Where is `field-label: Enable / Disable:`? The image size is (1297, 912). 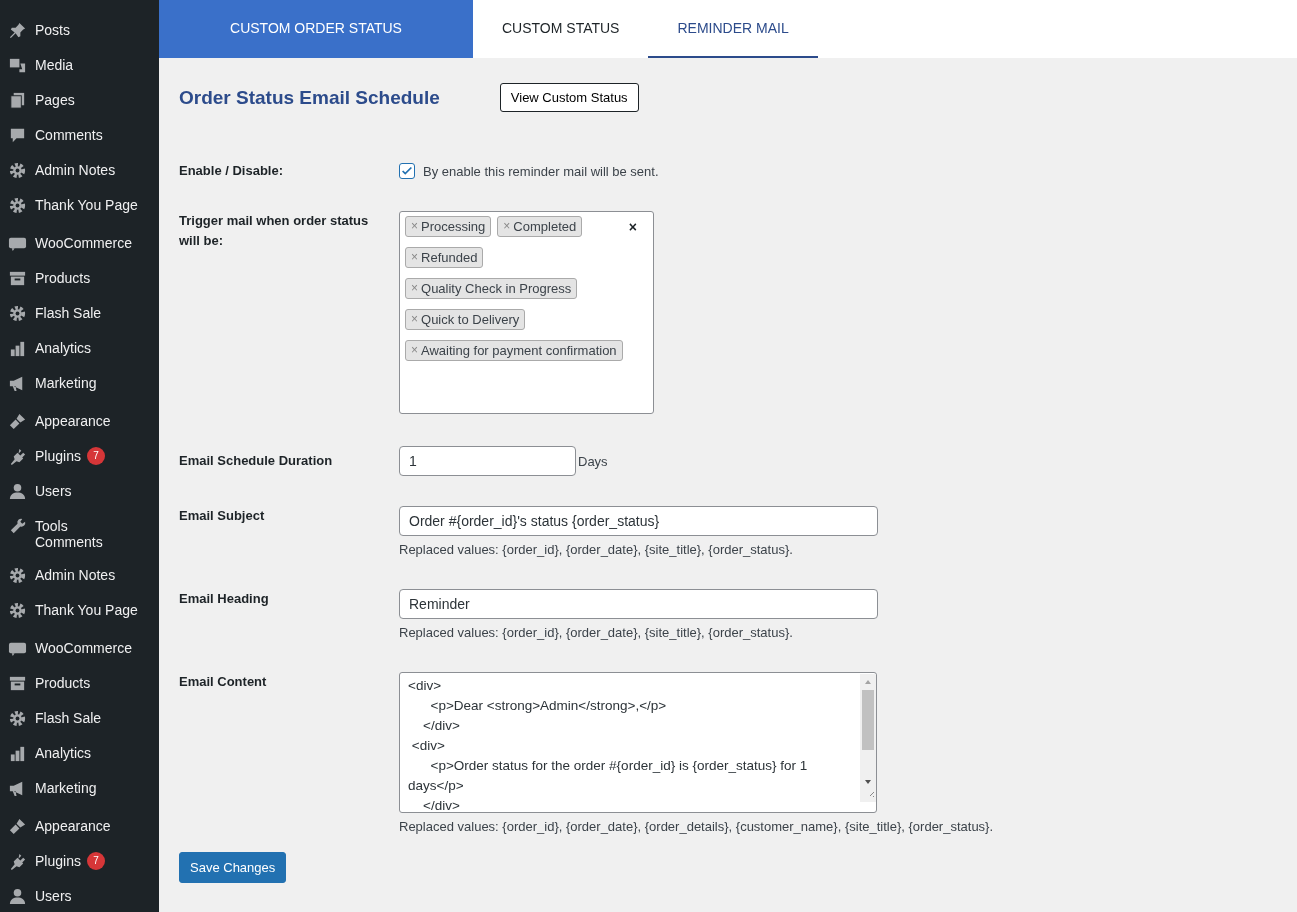 field-label: Enable / Disable: is located at coordinates (232, 171).